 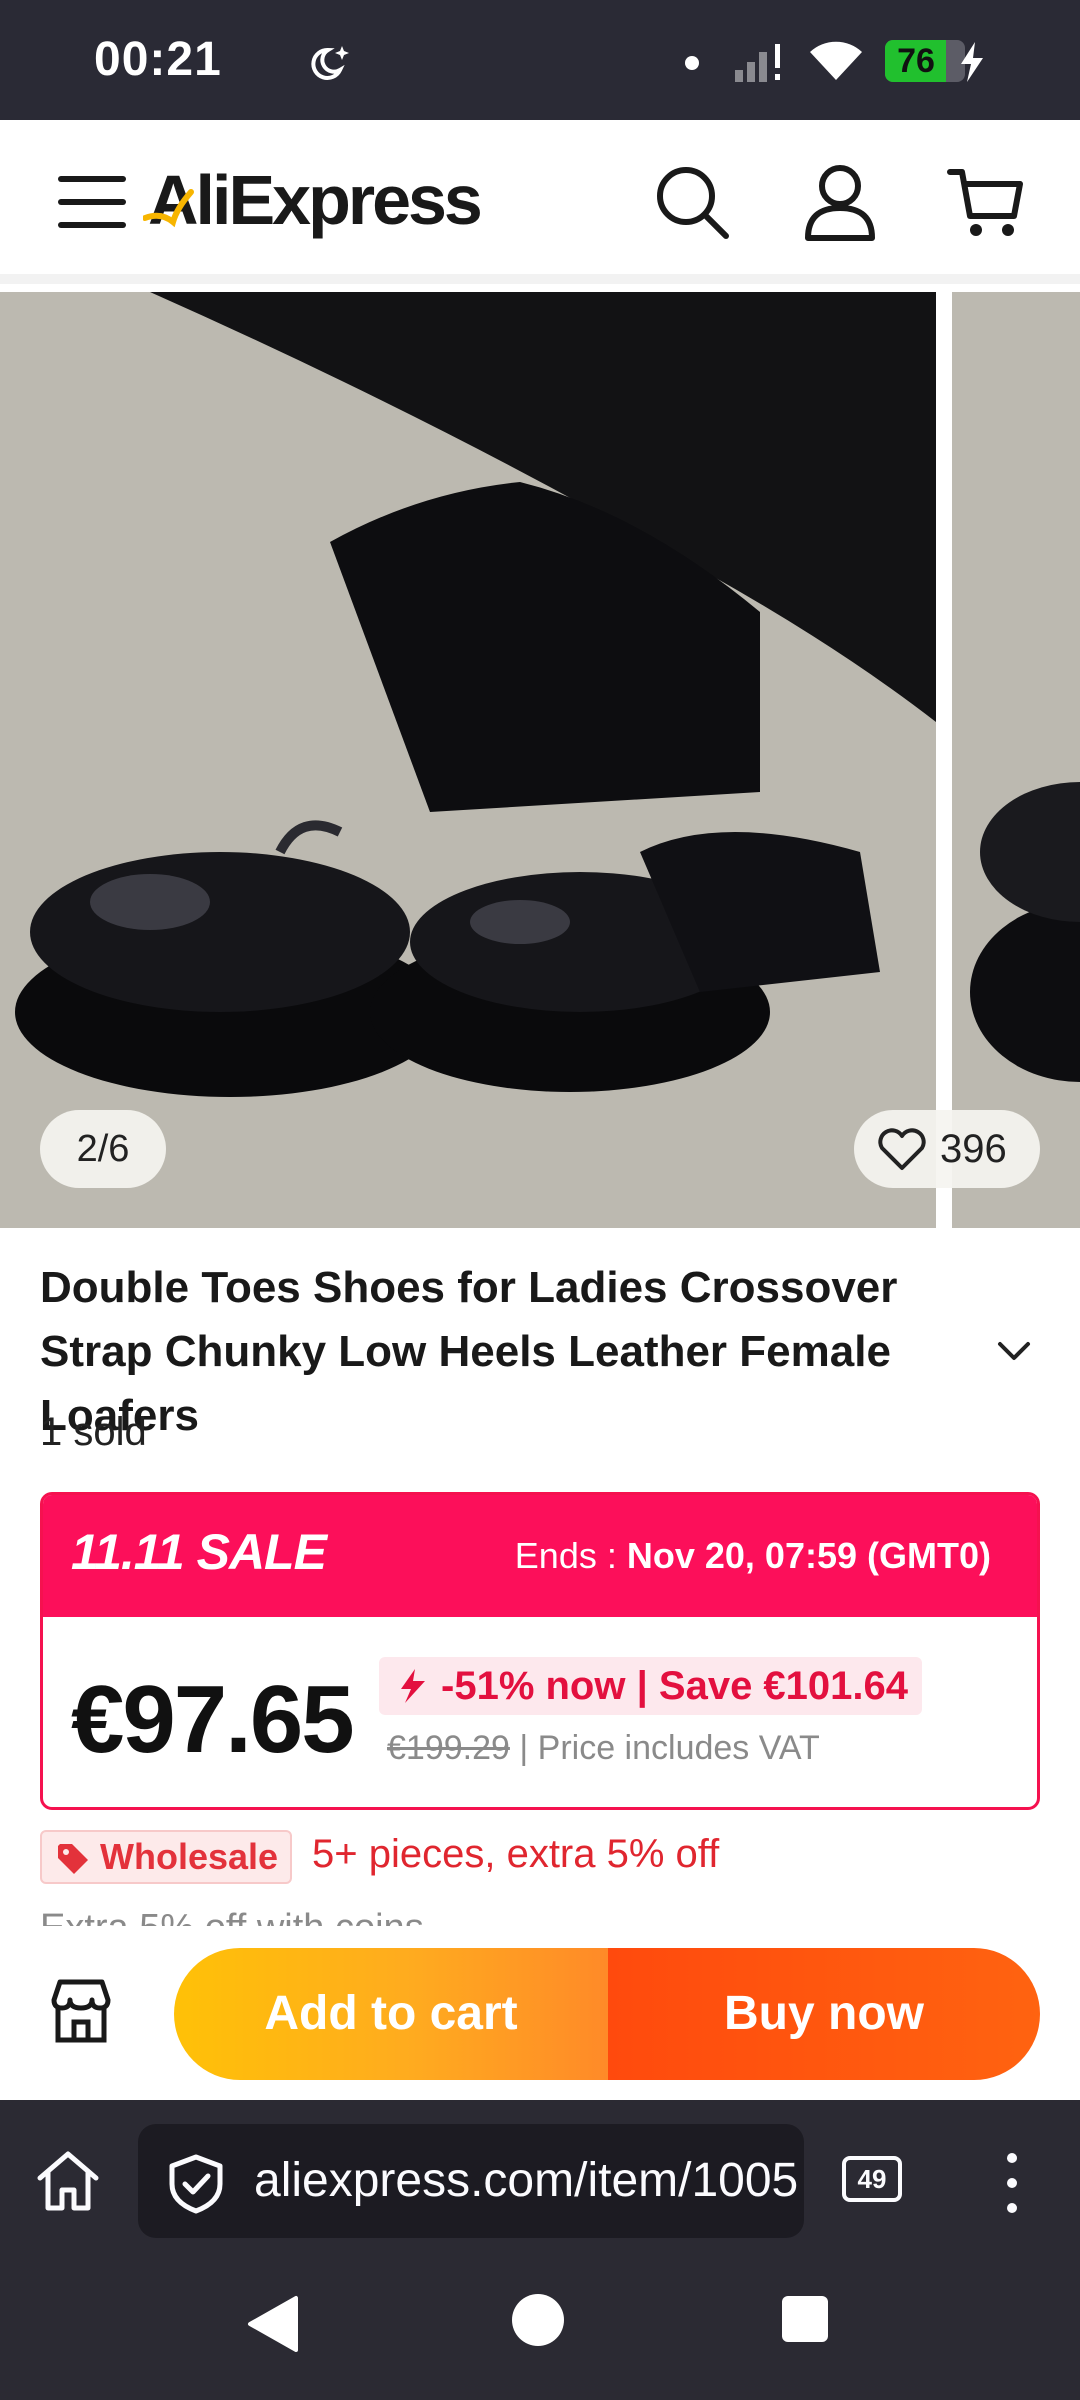 I want to click on store-icon, so click(x=81, y=2011).